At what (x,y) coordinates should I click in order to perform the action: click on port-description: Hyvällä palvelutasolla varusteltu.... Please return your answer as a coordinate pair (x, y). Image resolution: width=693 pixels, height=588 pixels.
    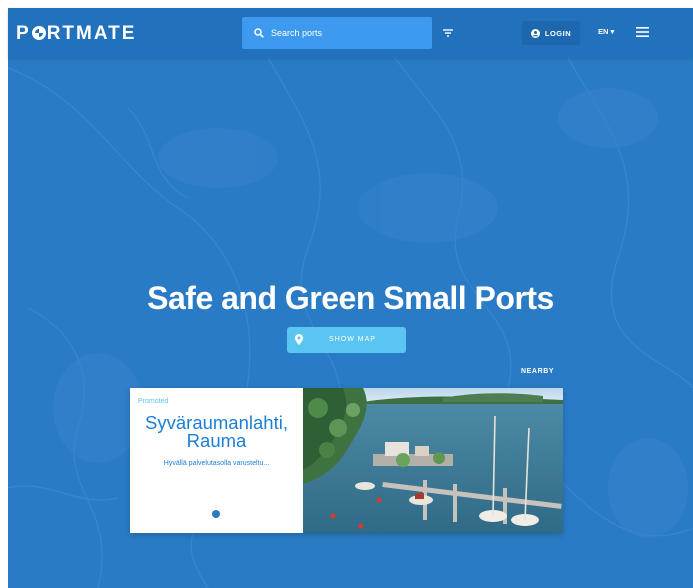
    Looking at the image, I should click on (216, 463).